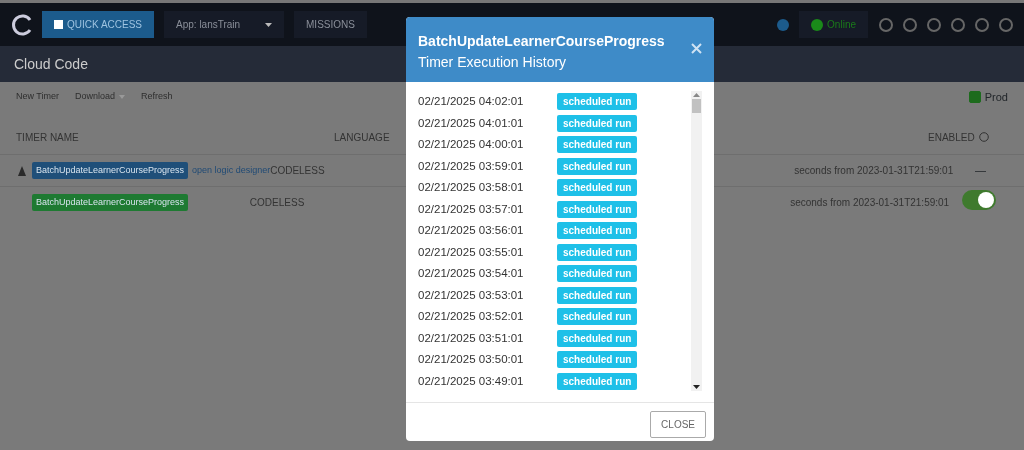 The height and width of the screenshot is (450, 1024). What do you see at coordinates (21, 24) in the screenshot?
I see `logo-icon` at bounding box center [21, 24].